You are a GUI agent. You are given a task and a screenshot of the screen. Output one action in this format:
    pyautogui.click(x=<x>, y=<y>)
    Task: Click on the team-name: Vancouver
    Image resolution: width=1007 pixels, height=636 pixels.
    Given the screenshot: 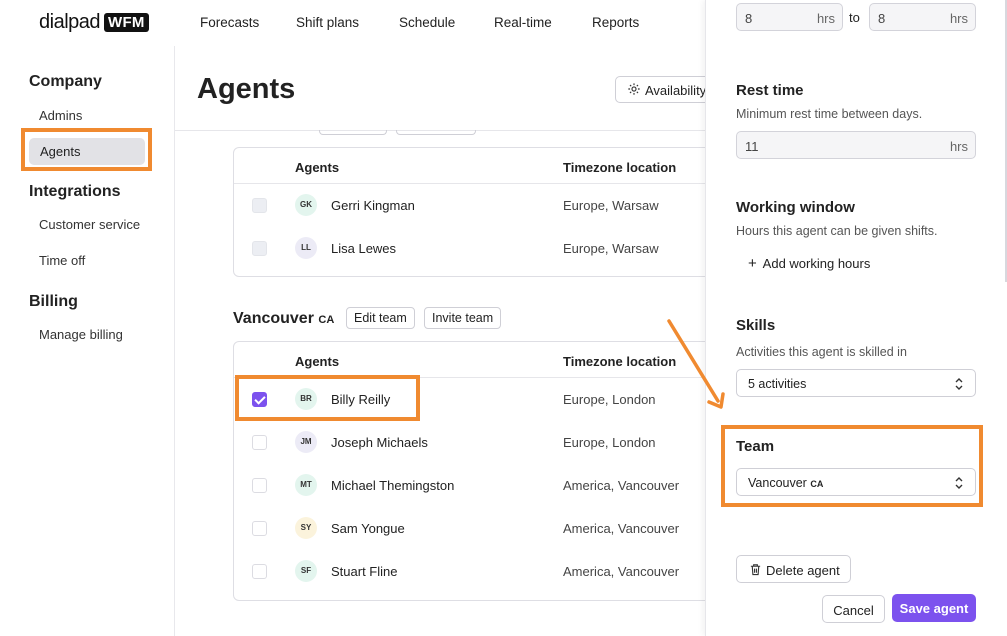 What is the action you would take?
    pyautogui.click(x=273, y=318)
    